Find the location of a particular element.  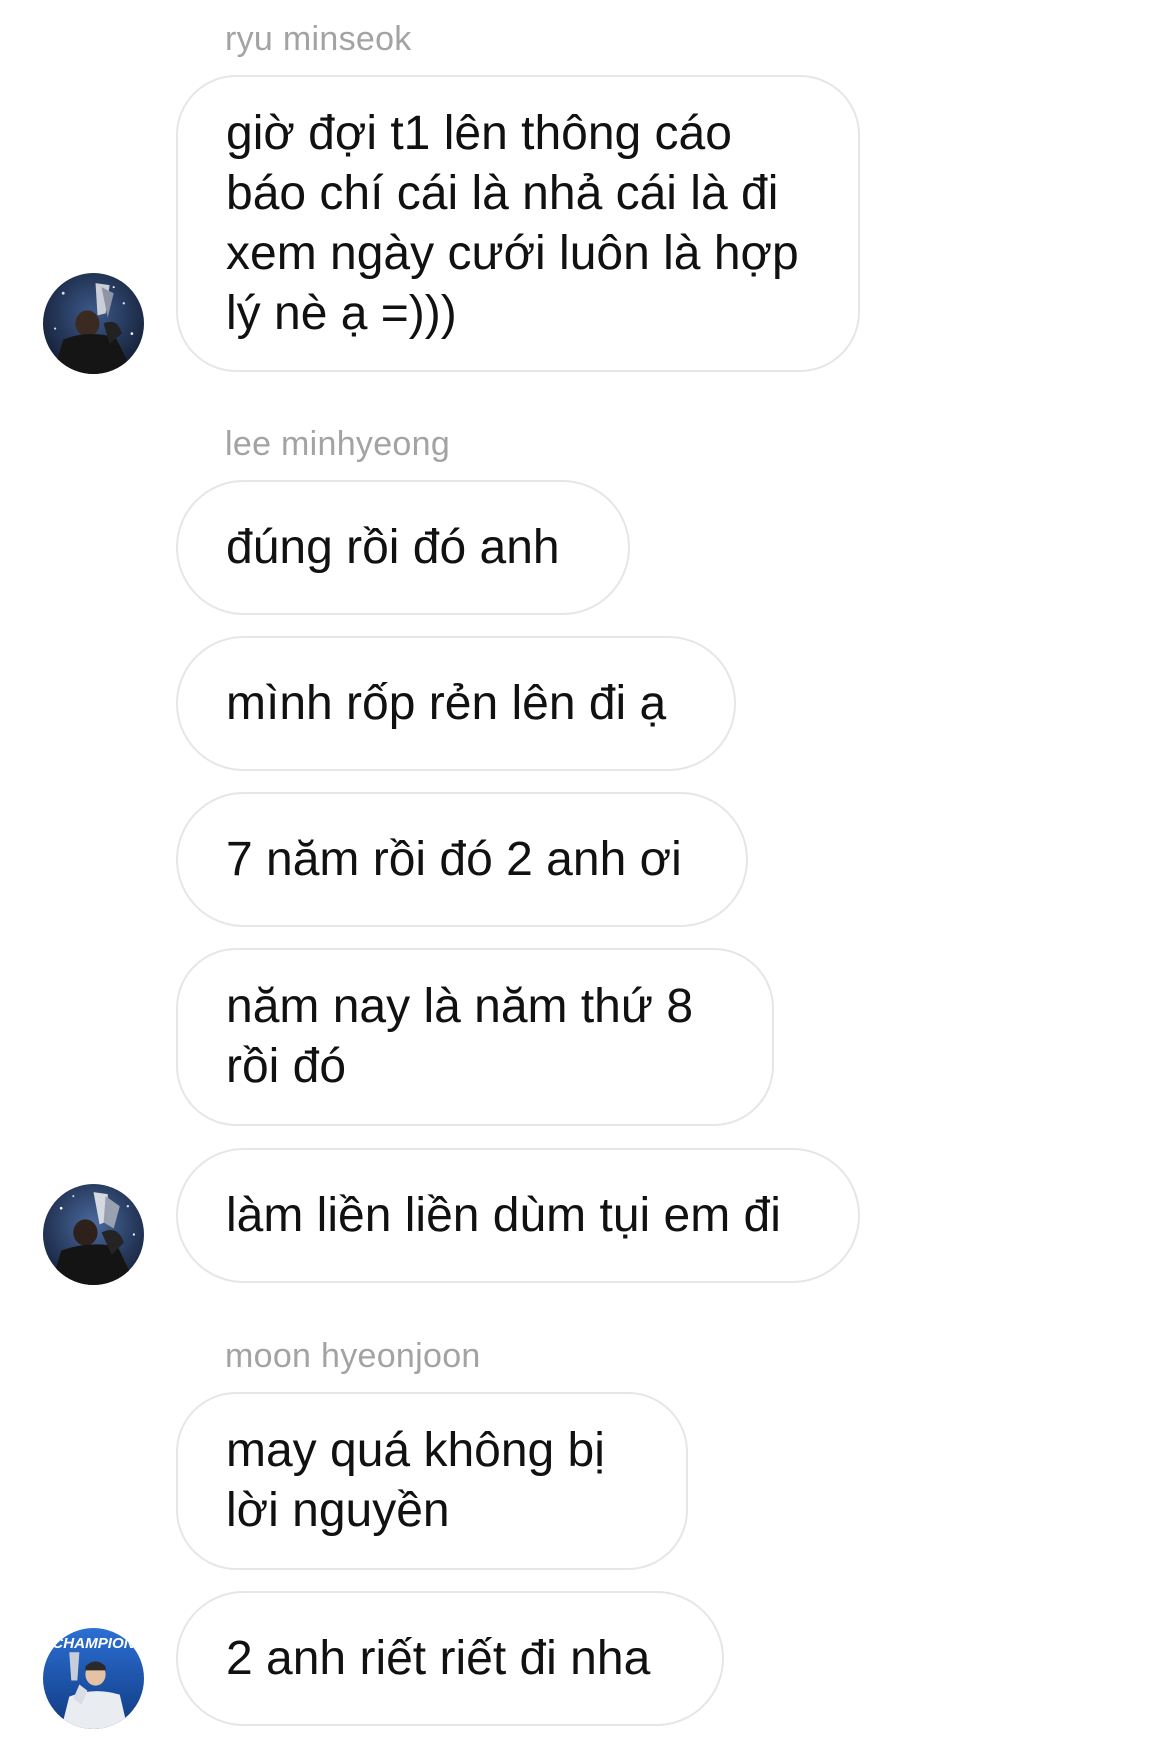

avatar: CHAMPION is located at coordinates (93, 1678).